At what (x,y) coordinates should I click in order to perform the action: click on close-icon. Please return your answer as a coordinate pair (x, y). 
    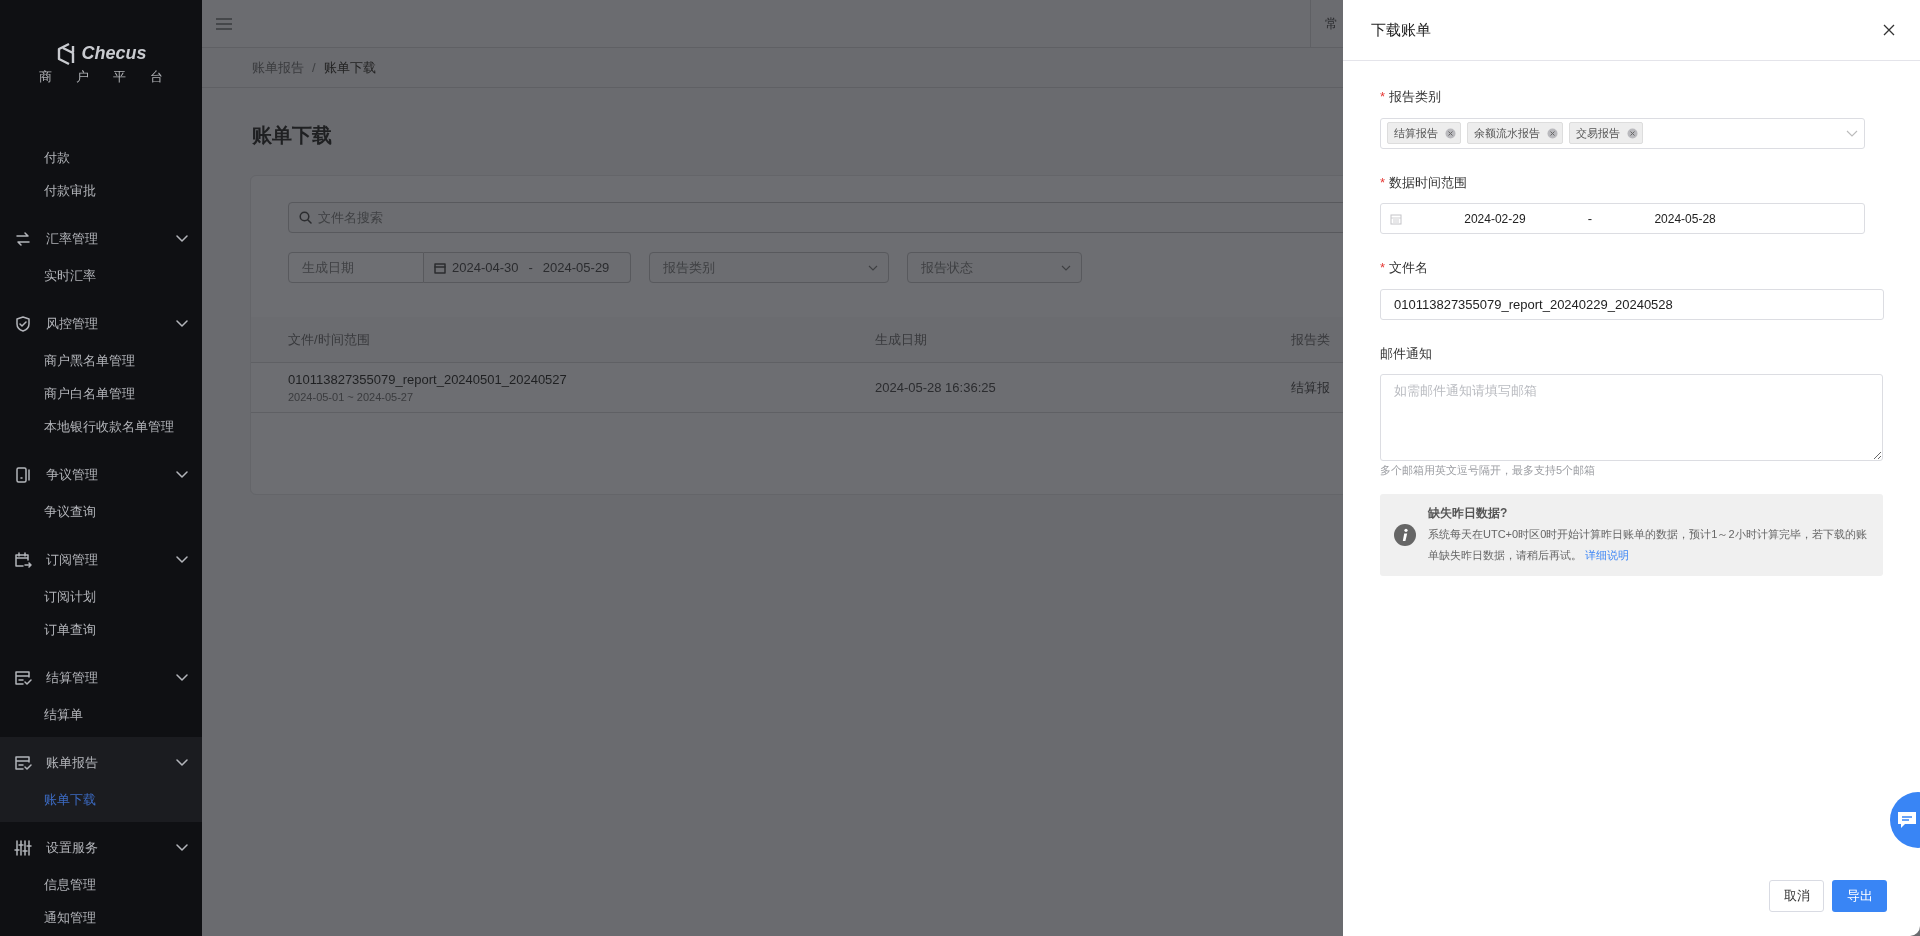
    Looking at the image, I should click on (1889, 30).